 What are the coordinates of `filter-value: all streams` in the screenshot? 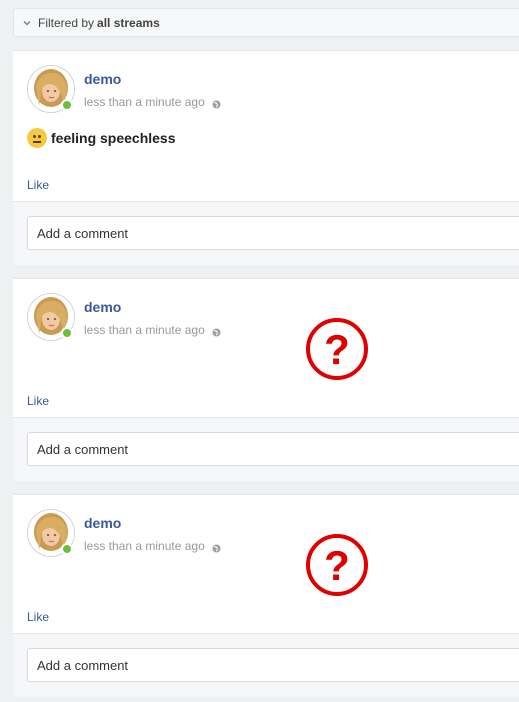 It's located at (128, 23).